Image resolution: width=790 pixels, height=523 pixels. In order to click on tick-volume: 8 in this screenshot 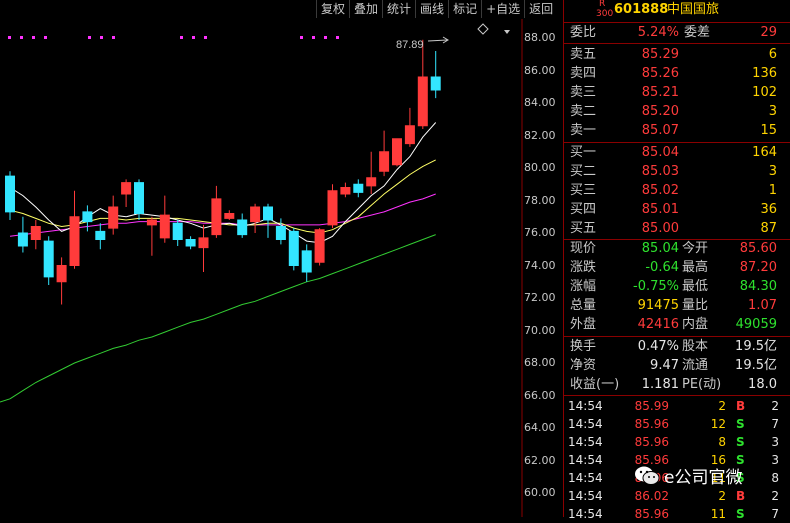, I will do `click(722, 442)`.